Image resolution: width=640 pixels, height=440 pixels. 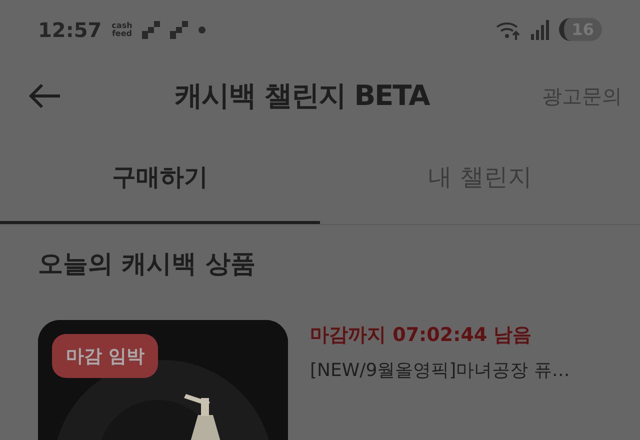 I want to click on signal-icon, so click(x=539, y=30).